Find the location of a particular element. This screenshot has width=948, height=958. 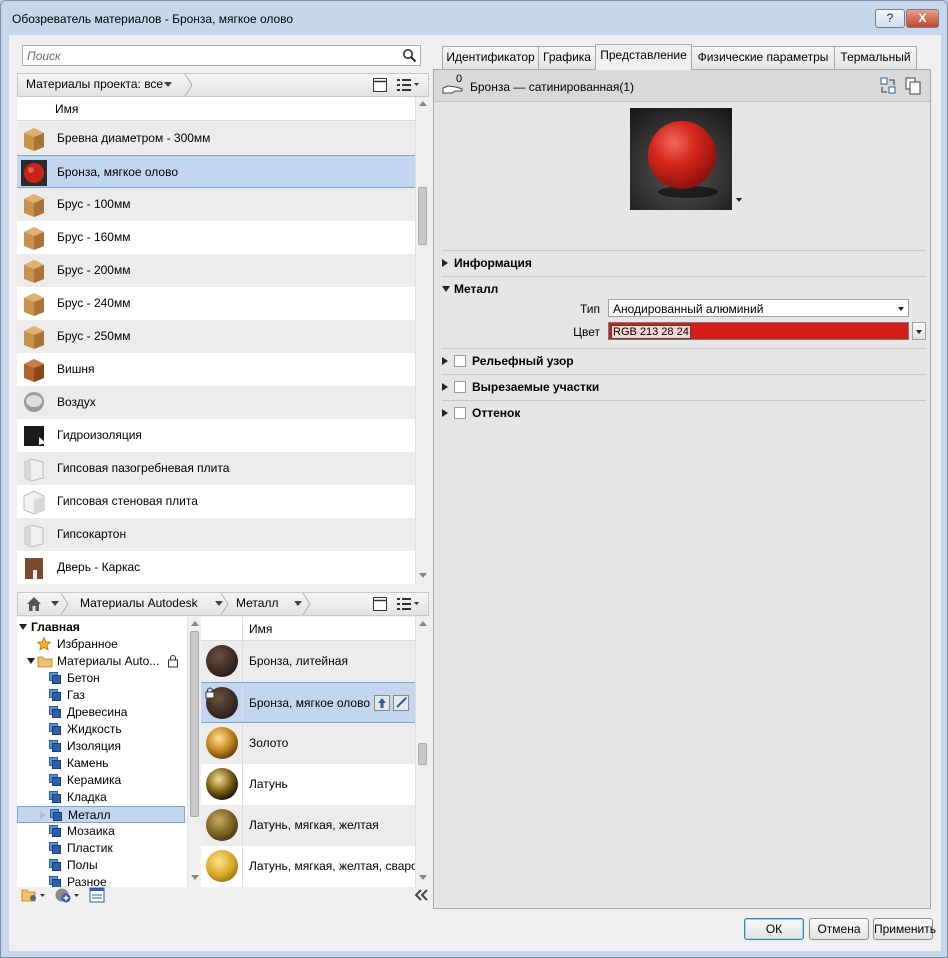

project-list-scrollbar is located at coordinates (422, 340).